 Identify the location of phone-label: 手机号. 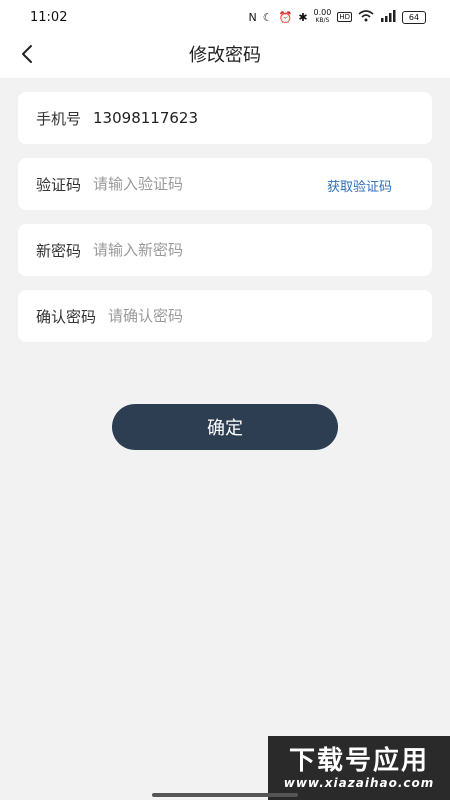
(59, 118).